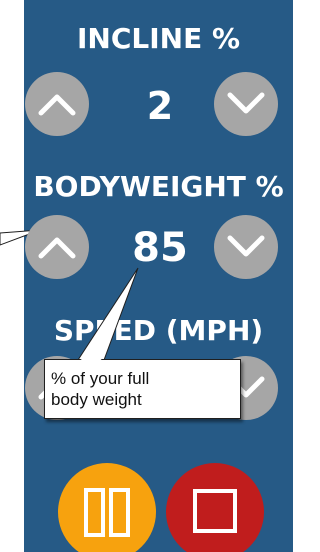  I want to click on pause-button, so click(107, 507).